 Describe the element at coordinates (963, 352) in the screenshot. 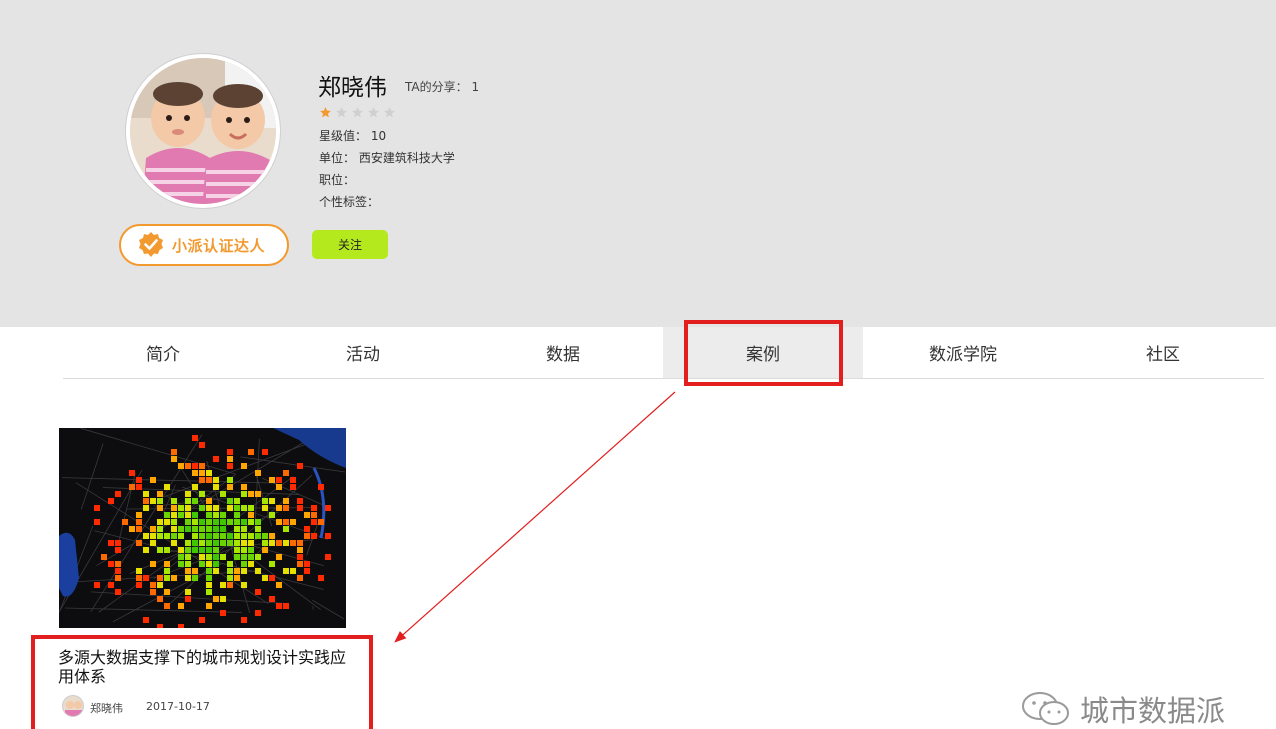

I see `tab-academy: 数派学院` at that location.